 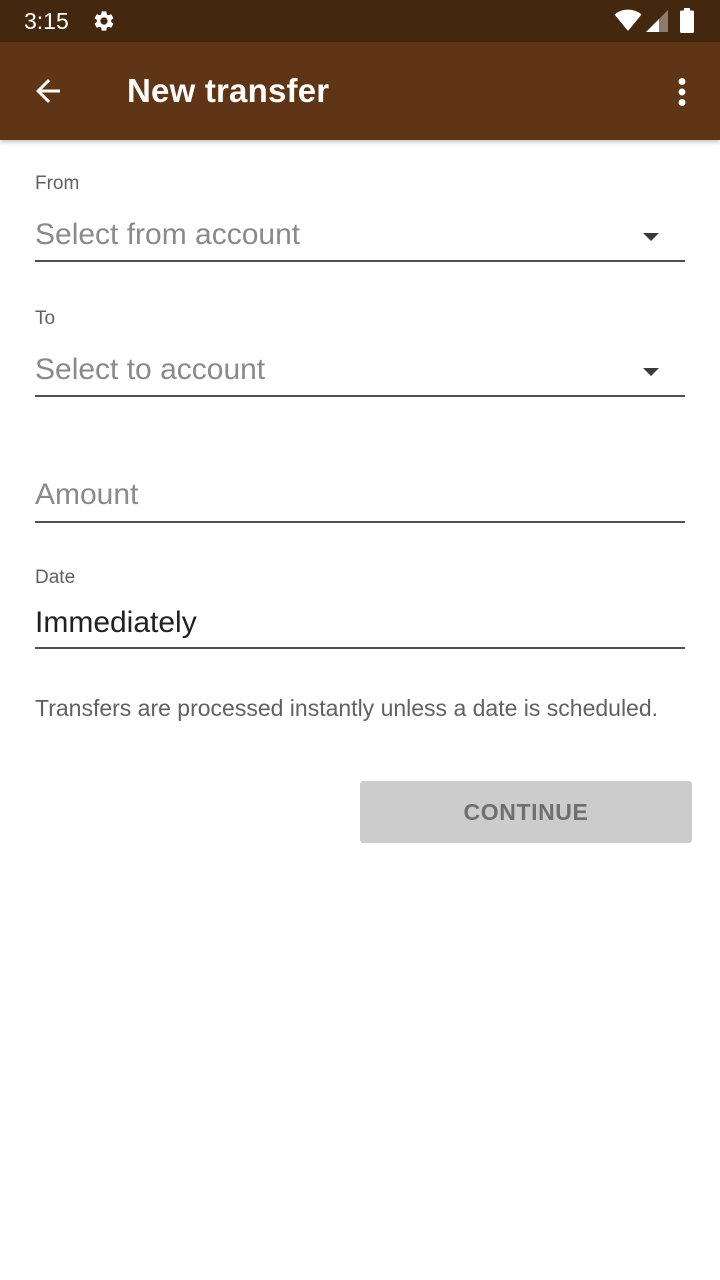 What do you see at coordinates (45, 318) in the screenshot?
I see `to-label: To` at bounding box center [45, 318].